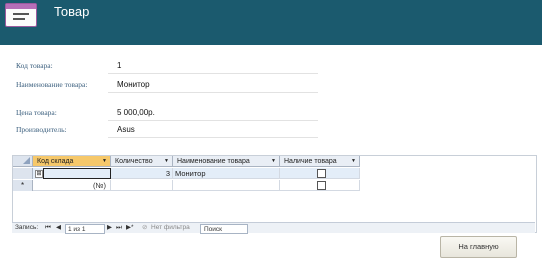  Describe the element at coordinates (170, 228) in the screenshot. I see `no-filter-label: Нет фильтра` at that location.